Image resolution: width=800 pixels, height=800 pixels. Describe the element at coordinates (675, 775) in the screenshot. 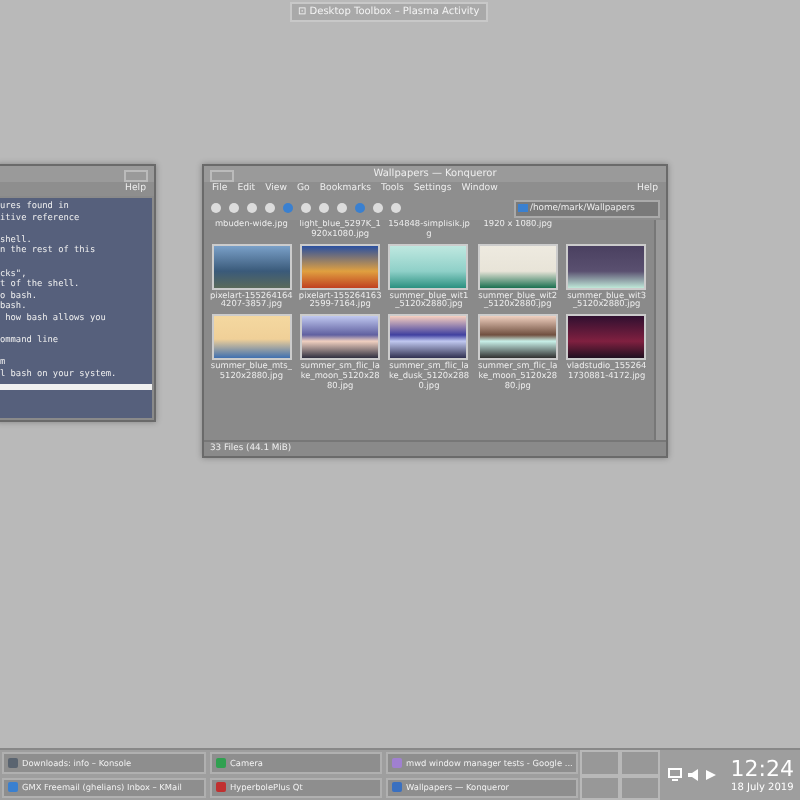

I see `monitor-icon` at that location.